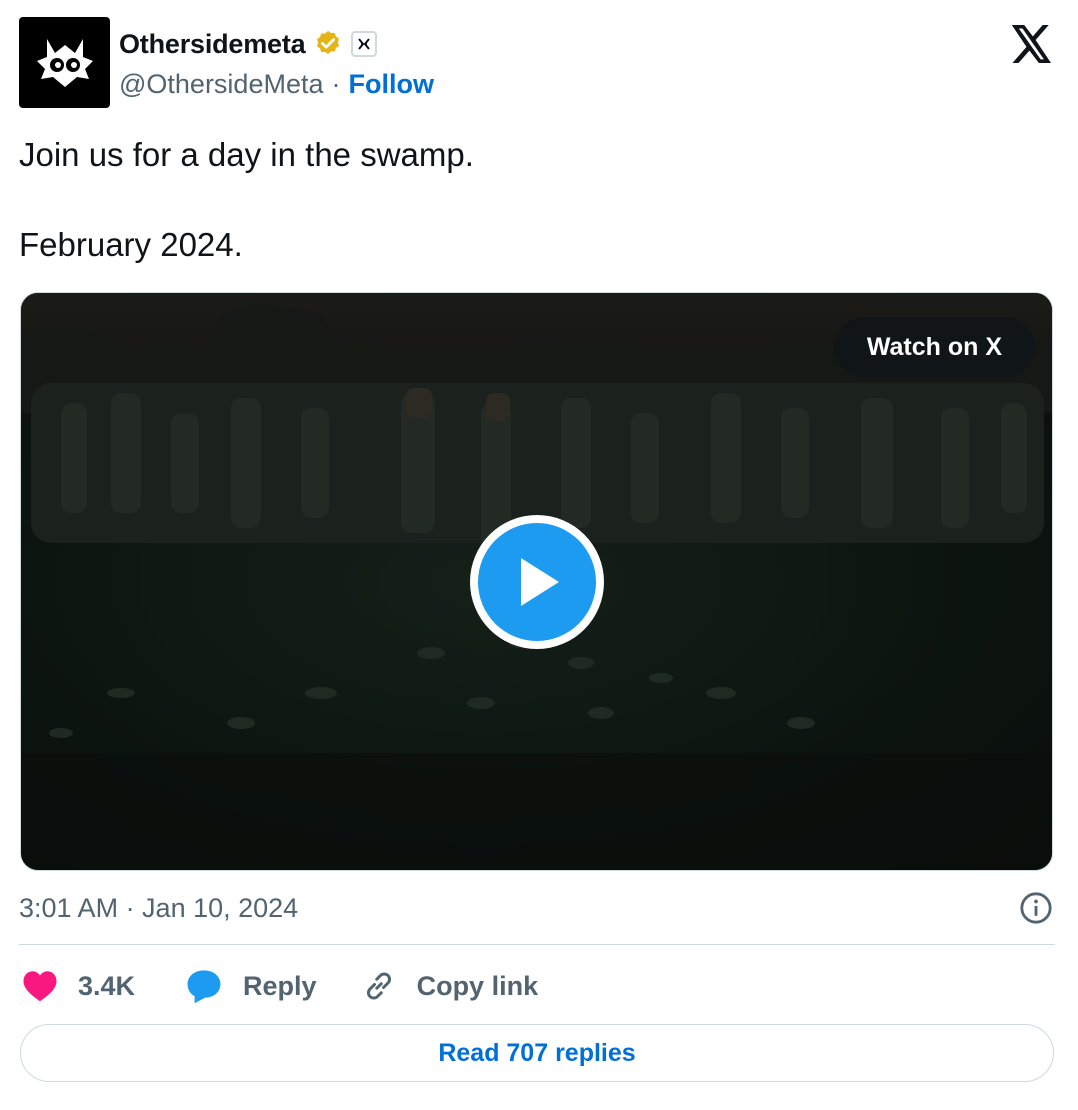 This screenshot has height=1110, width=1078. What do you see at coordinates (536, 908) in the screenshot?
I see `timestamp-row: 3:01 AM · Jan 10, 2024` at bounding box center [536, 908].